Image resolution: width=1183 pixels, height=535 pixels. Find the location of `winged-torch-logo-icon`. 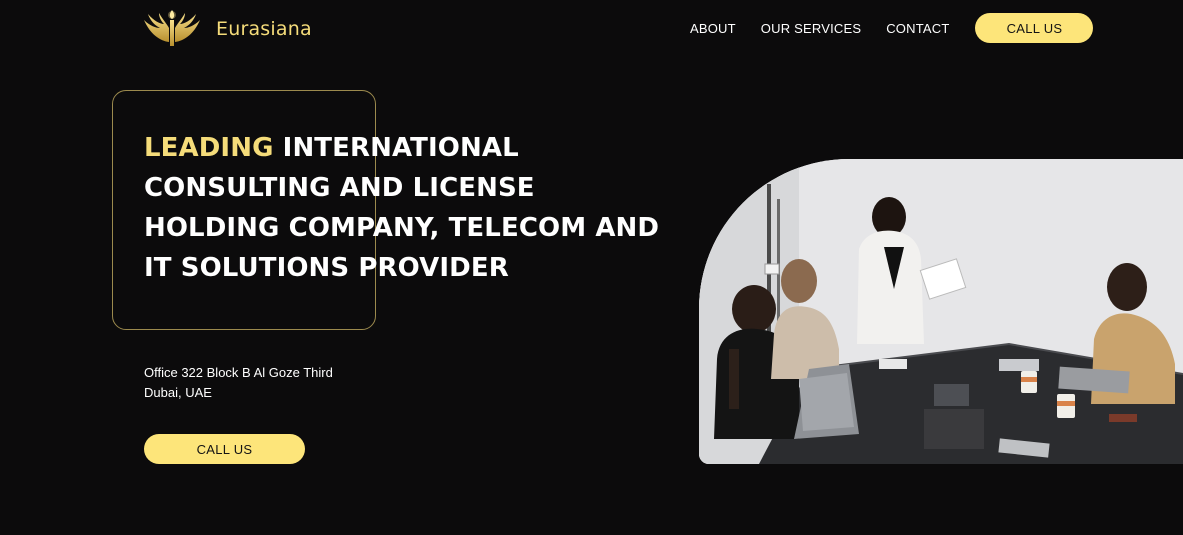

winged-torch-logo-icon is located at coordinates (172, 28).